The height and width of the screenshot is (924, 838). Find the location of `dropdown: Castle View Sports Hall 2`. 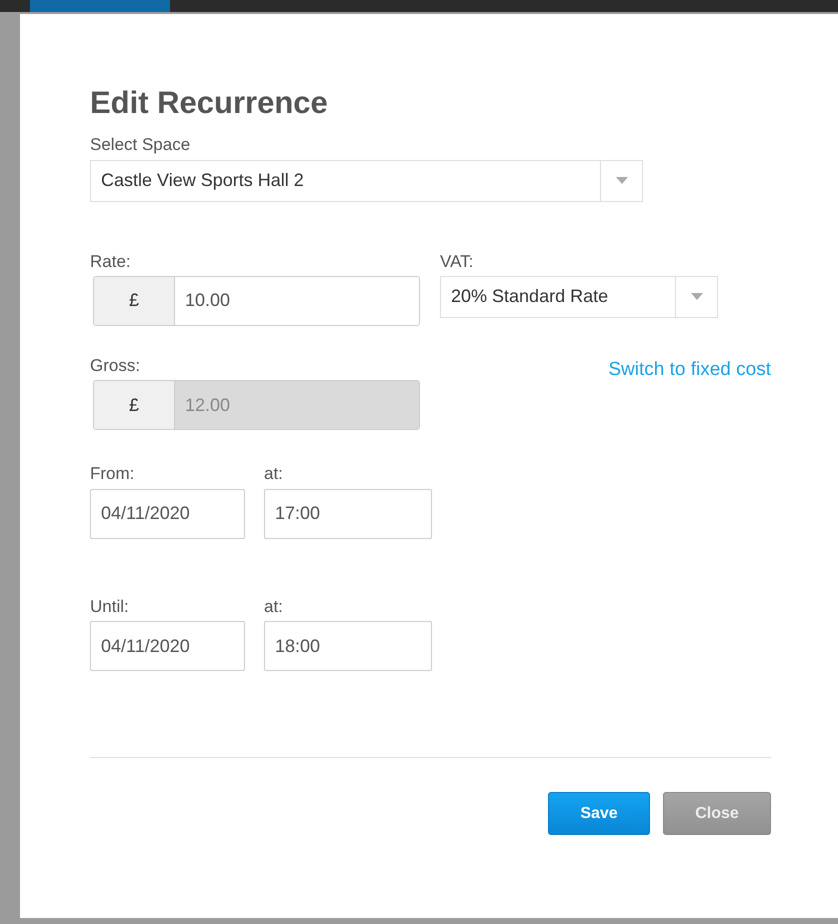

dropdown: Castle View Sports Hall 2 is located at coordinates (366, 181).